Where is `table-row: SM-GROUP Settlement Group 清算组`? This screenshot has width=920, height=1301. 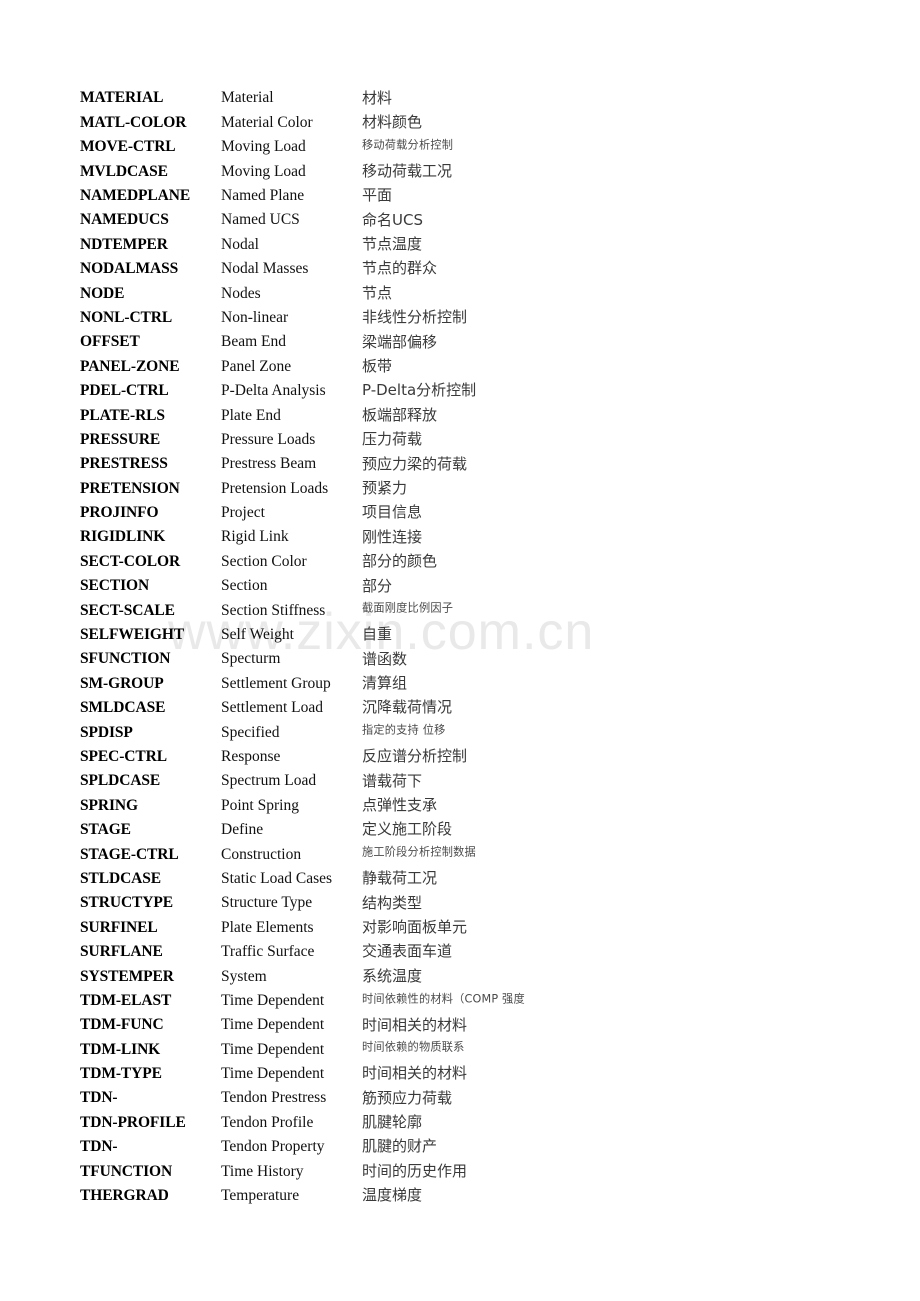 table-row: SM-GROUP Settlement Group 清算组 is located at coordinates (320, 683).